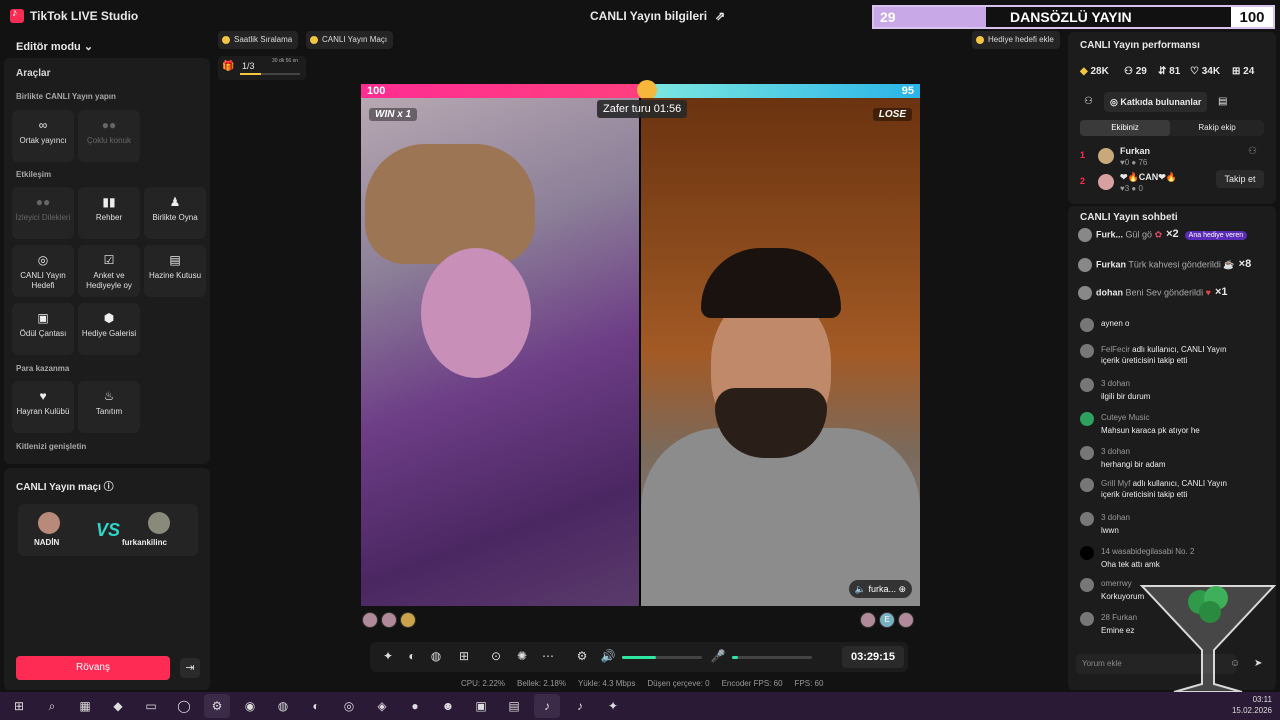 This screenshot has height=720, width=1280. What do you see at coordinates (43, 407) in the screenshot?
I see `tool-fan-club: ♥ Hayran Kulübü` at bounding box center [43, 407].